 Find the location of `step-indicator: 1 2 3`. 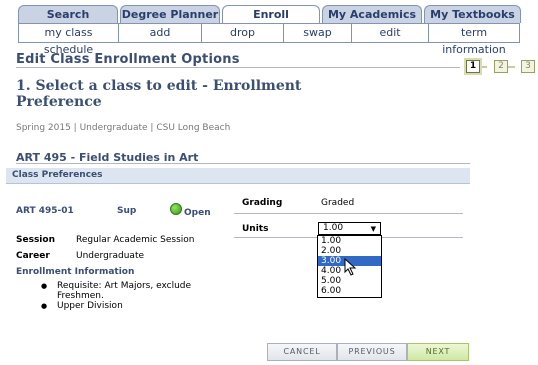

step-indicator: 1 2 3 is located at coordinates (496, 67).